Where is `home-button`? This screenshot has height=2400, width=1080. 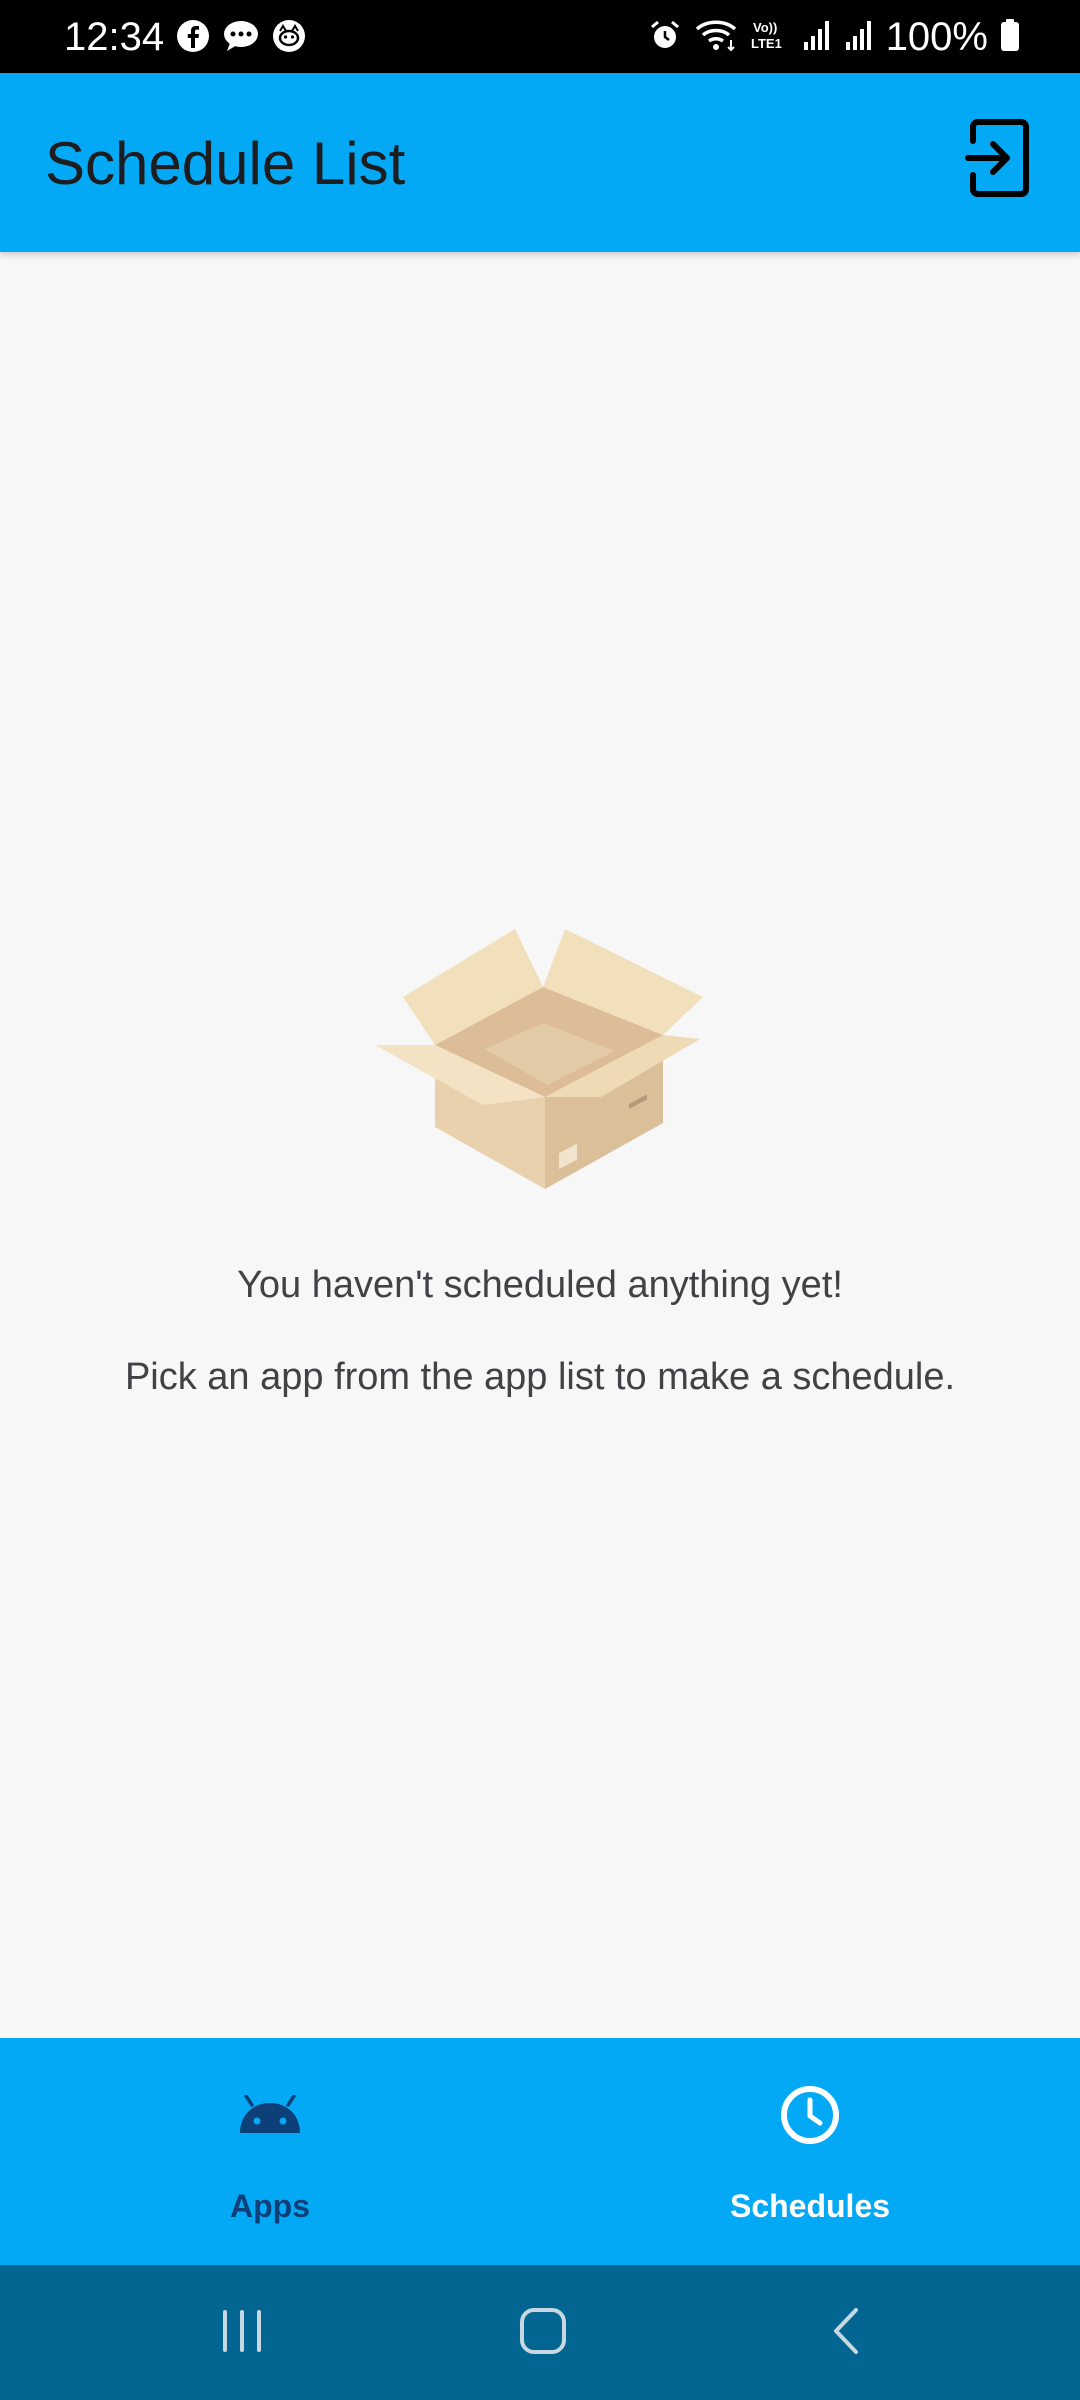
home-button is located at coordinates (543, 2333).